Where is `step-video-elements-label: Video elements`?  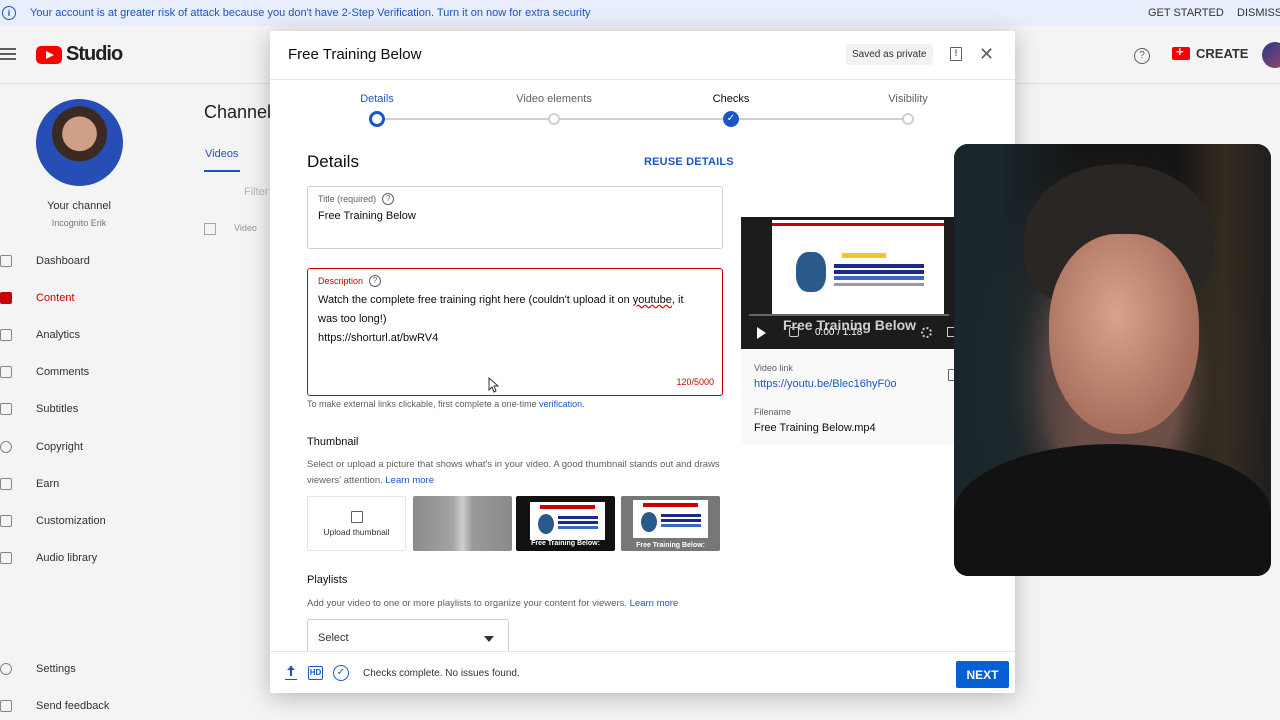
step-video-elements-label: Video elements is located at coordinates (554, 99).